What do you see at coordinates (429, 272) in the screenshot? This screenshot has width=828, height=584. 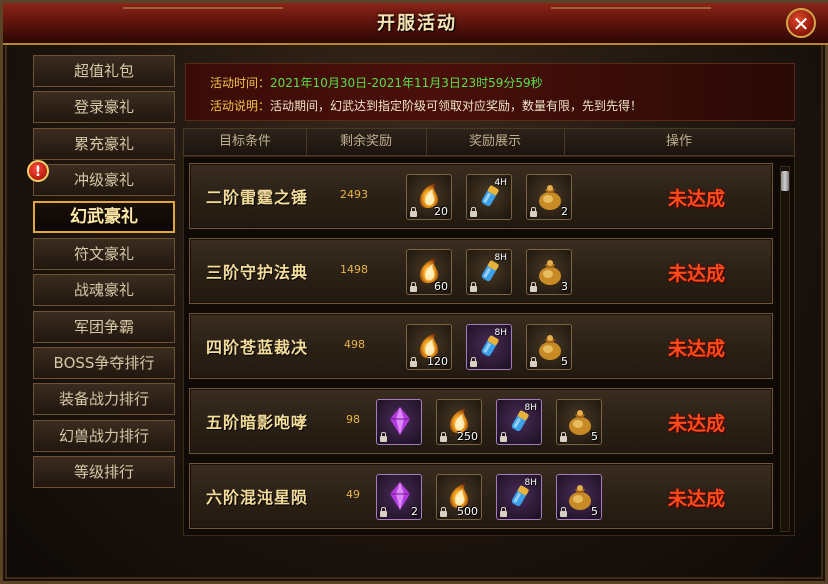 I see `reward-item-slot: 60` at bounding box center [429, 272].